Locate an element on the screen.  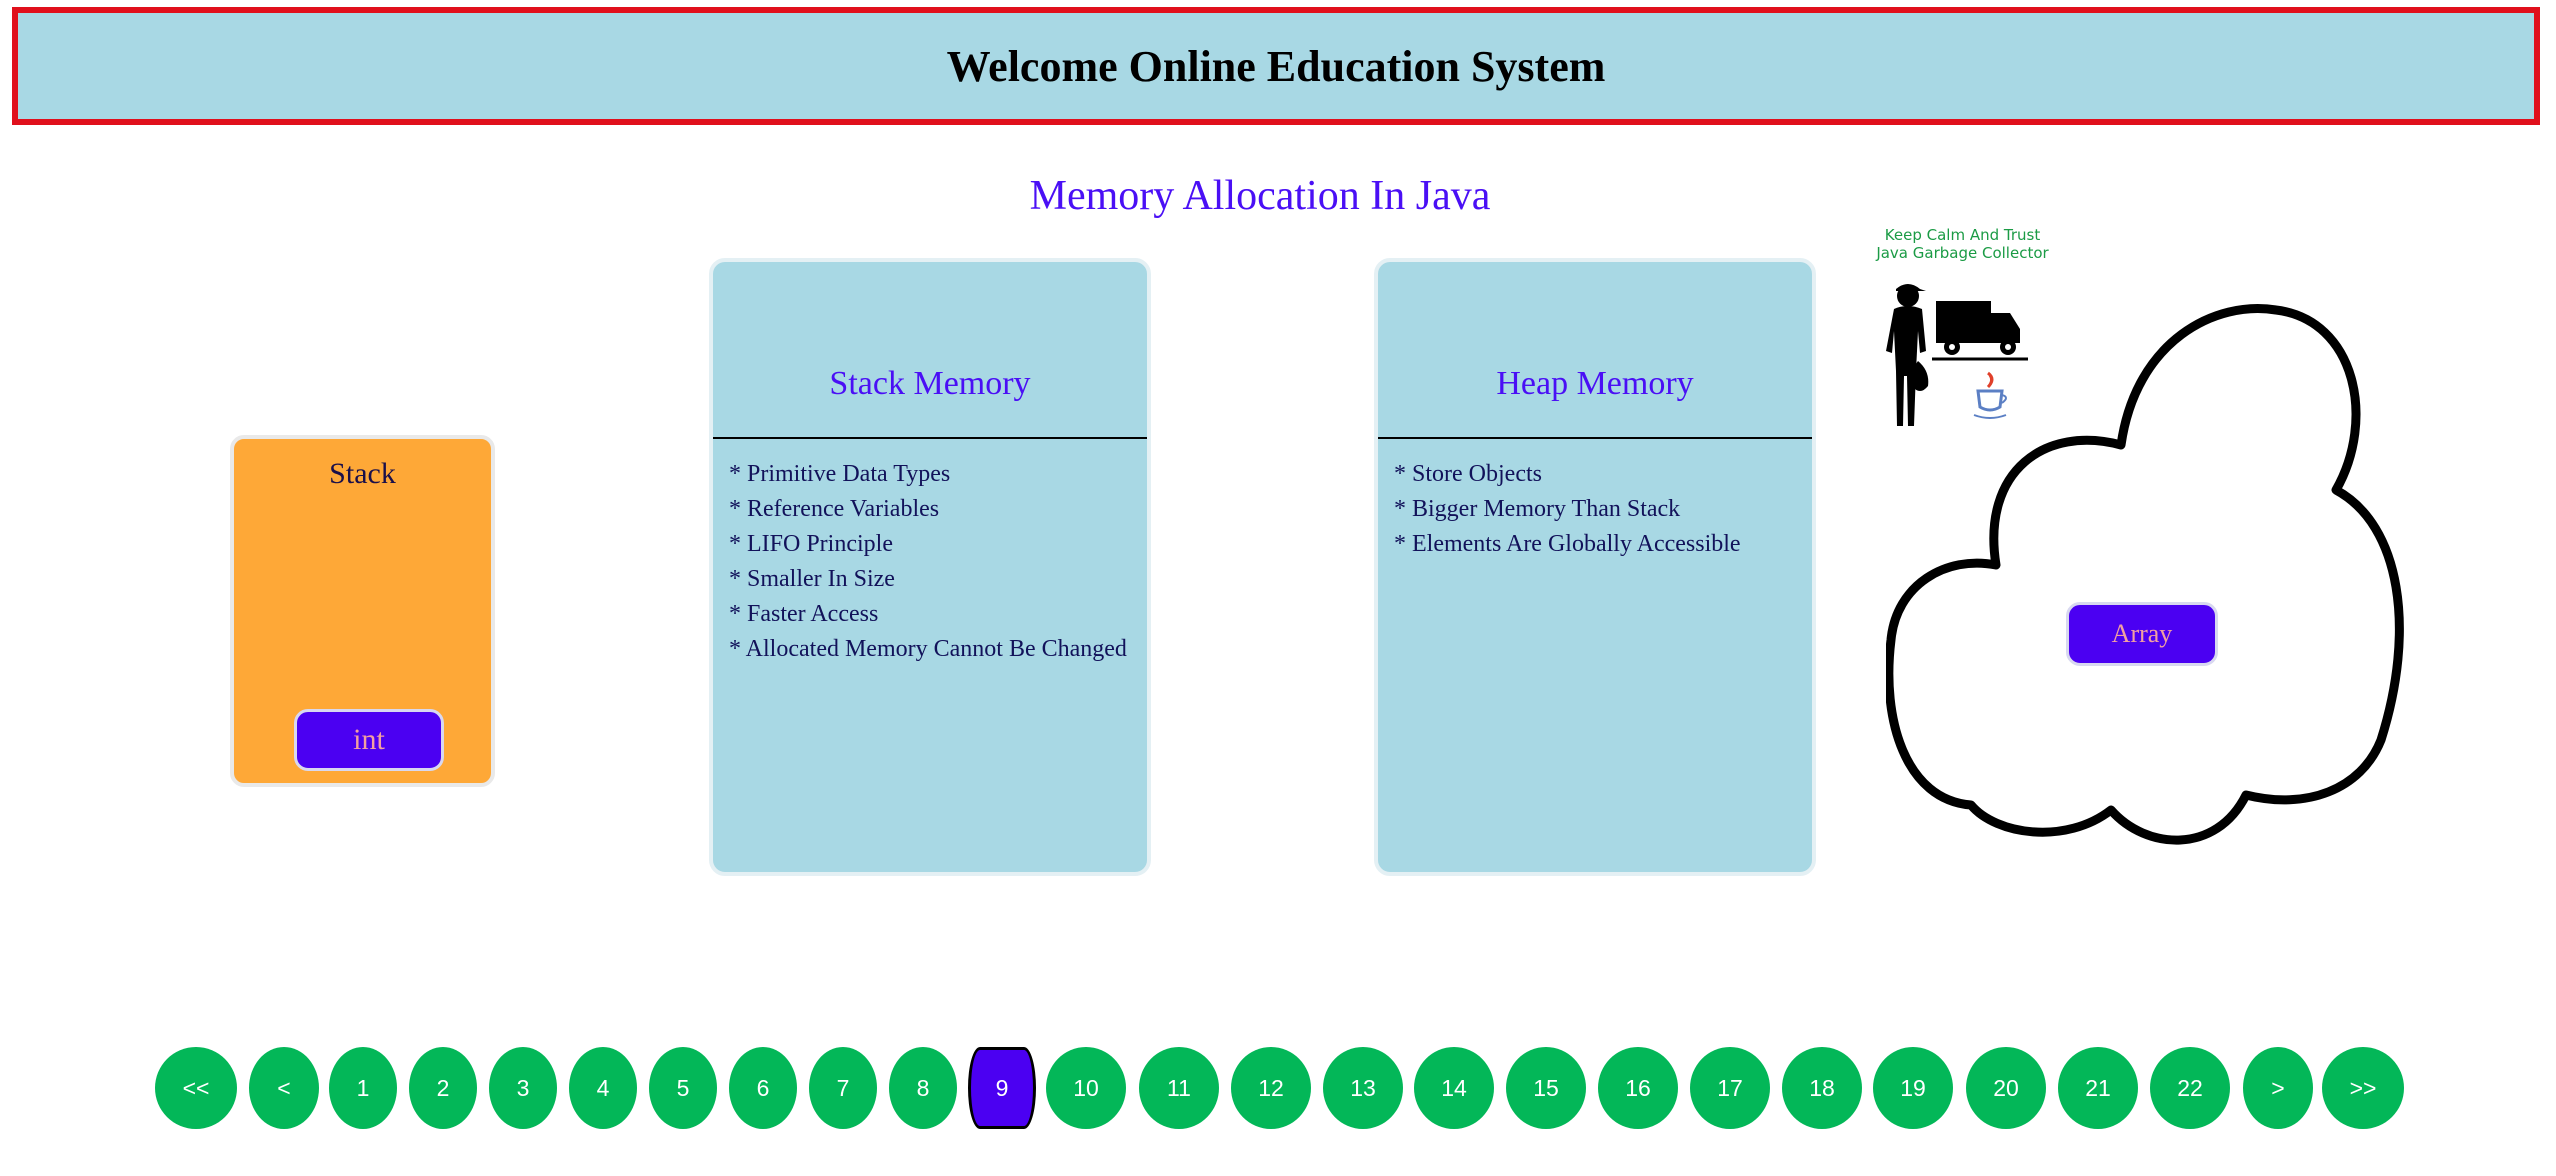
page-button-10: 10 is located at coordinates (1086, 1088).